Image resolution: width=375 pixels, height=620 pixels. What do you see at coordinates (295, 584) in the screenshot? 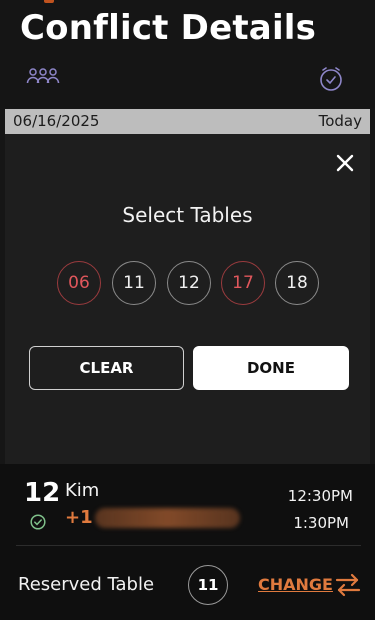
I see `change-table-link: CHANGE` at bounding box center [295, 584].